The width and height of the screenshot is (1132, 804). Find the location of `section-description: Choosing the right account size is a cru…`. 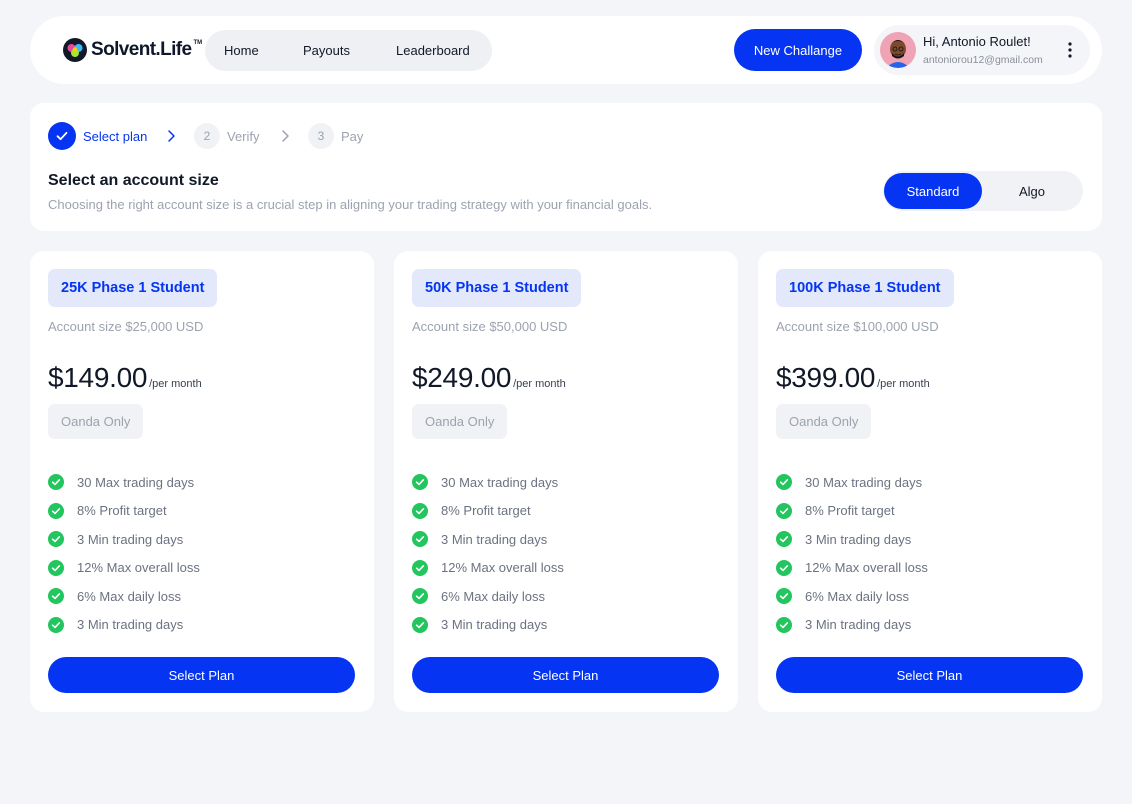

section-description: Choosing the right account size is a cru… is located at coordinates (350, 204).